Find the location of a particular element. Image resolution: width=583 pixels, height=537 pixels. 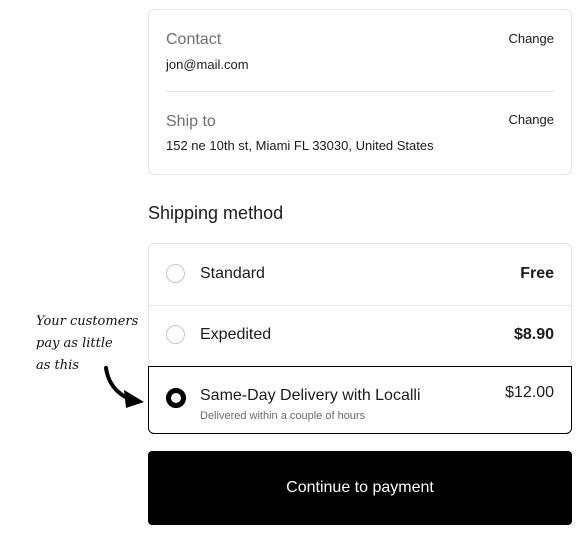

shipping-option-expedited: Expedited $8.90 is located at coordinates (360, 335).